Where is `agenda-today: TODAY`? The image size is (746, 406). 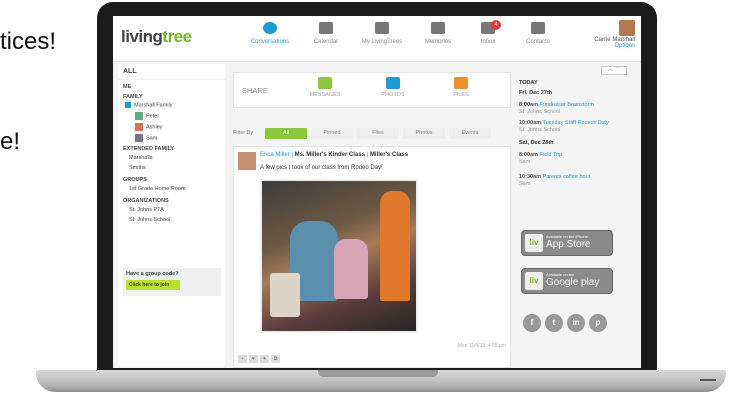
agenda-today: TODAY is located at coordinates (528, 83).